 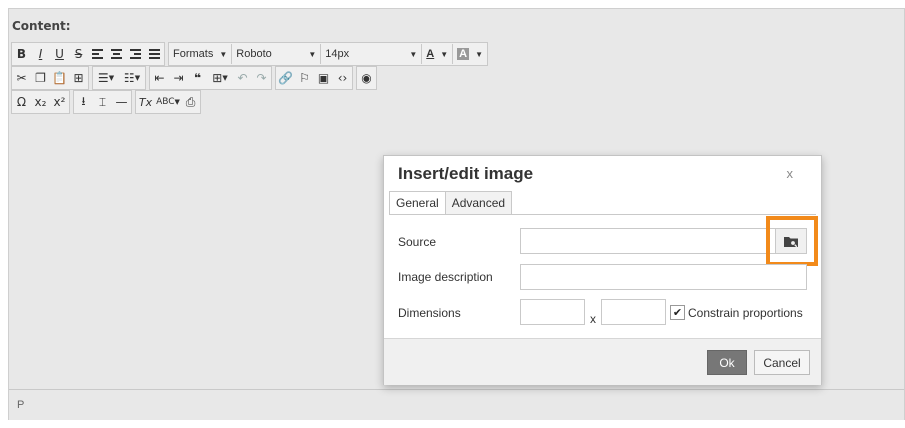 I want to click on anchor-button: ⚐, so click(x=304, y=78).